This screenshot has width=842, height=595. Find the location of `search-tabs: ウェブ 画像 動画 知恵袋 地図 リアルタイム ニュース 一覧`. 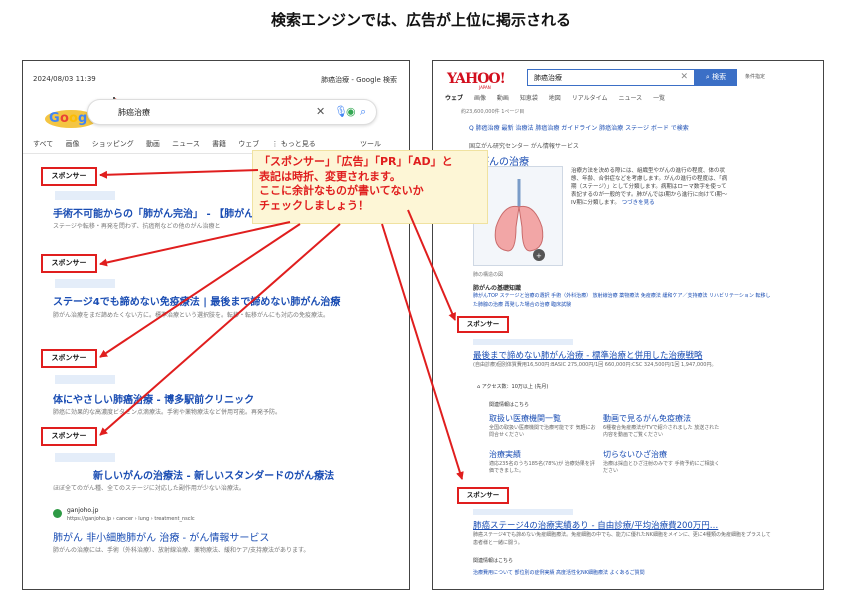

search-tabs: ウェブ 画像 動画 知恵袋 地図 リアルタイム ニュース 一覧 is located at coordinates (559, 97).